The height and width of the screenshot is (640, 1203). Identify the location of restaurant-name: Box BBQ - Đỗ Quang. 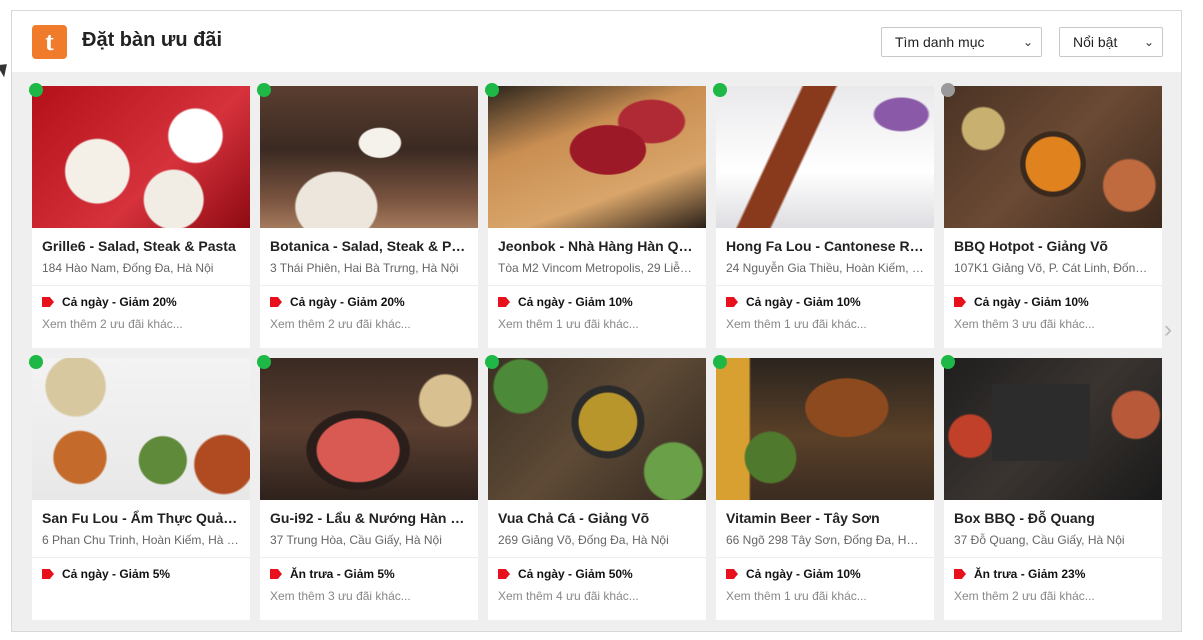
(1053, 518).